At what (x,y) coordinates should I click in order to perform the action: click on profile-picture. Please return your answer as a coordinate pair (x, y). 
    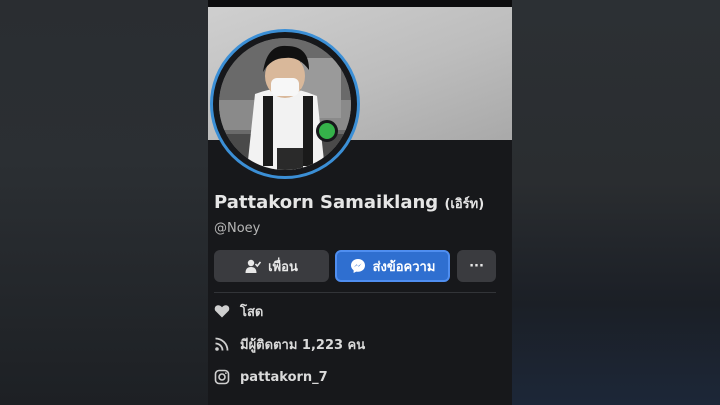
    Looking at the image, I should click on (285, 104).